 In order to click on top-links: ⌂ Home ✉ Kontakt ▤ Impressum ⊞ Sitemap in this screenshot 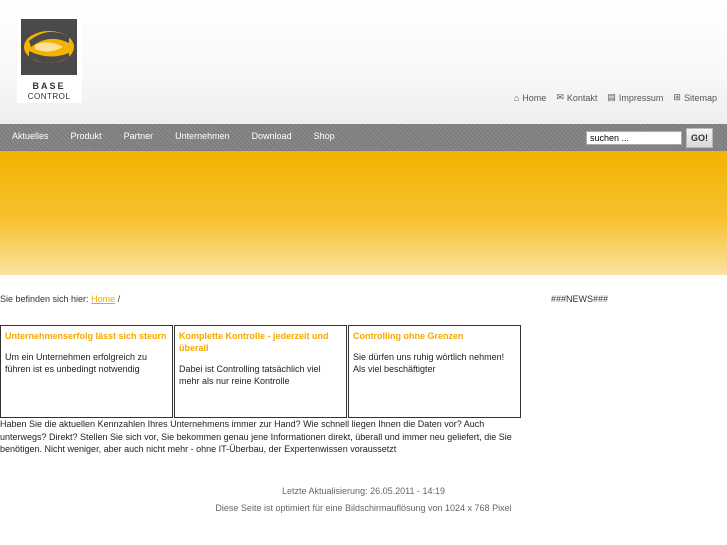, I will do `click(615, 97)`.